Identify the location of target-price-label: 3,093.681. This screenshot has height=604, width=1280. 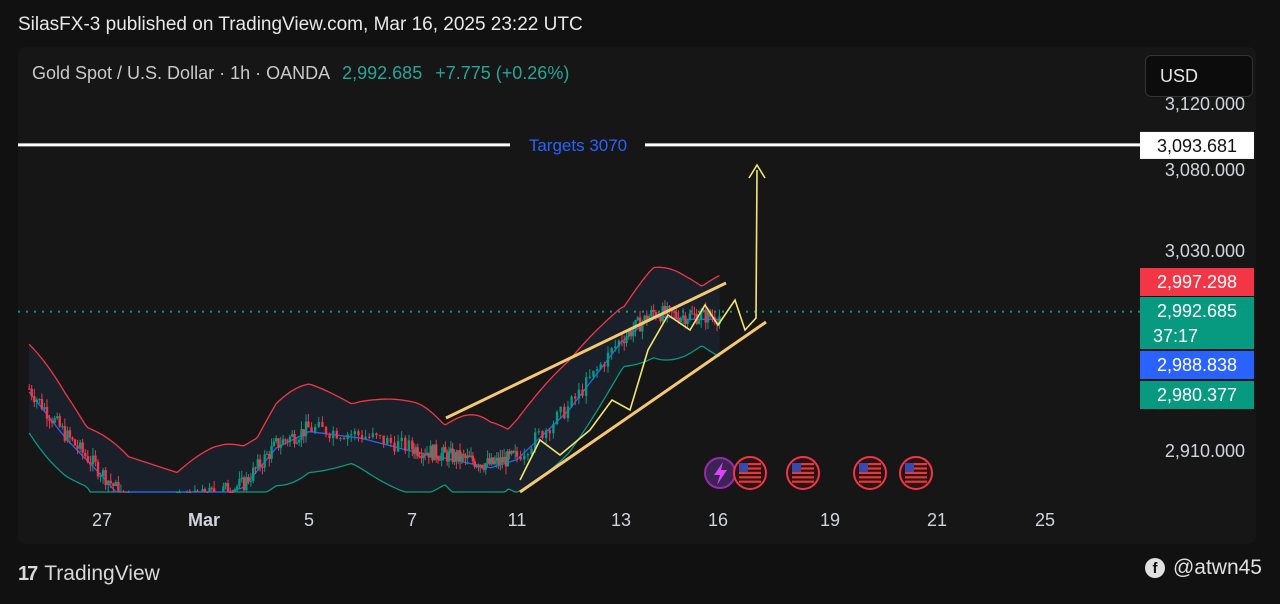
(1197, 146).